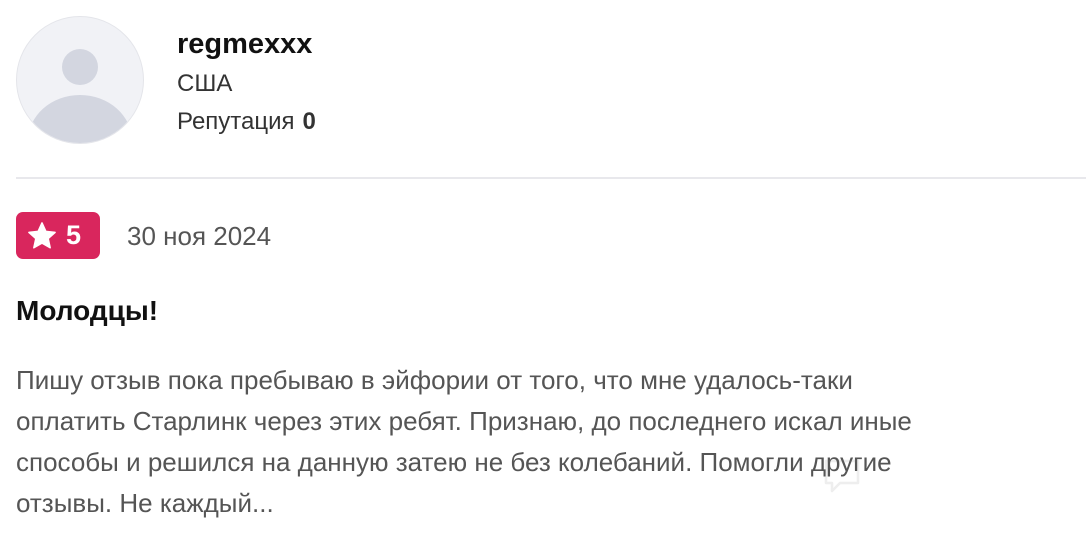 This screenshot has width=1090, height=550. What do you see at coordinates (937, 475) in the screenshot?
I see `watermark` at bounding box center [937, 475].